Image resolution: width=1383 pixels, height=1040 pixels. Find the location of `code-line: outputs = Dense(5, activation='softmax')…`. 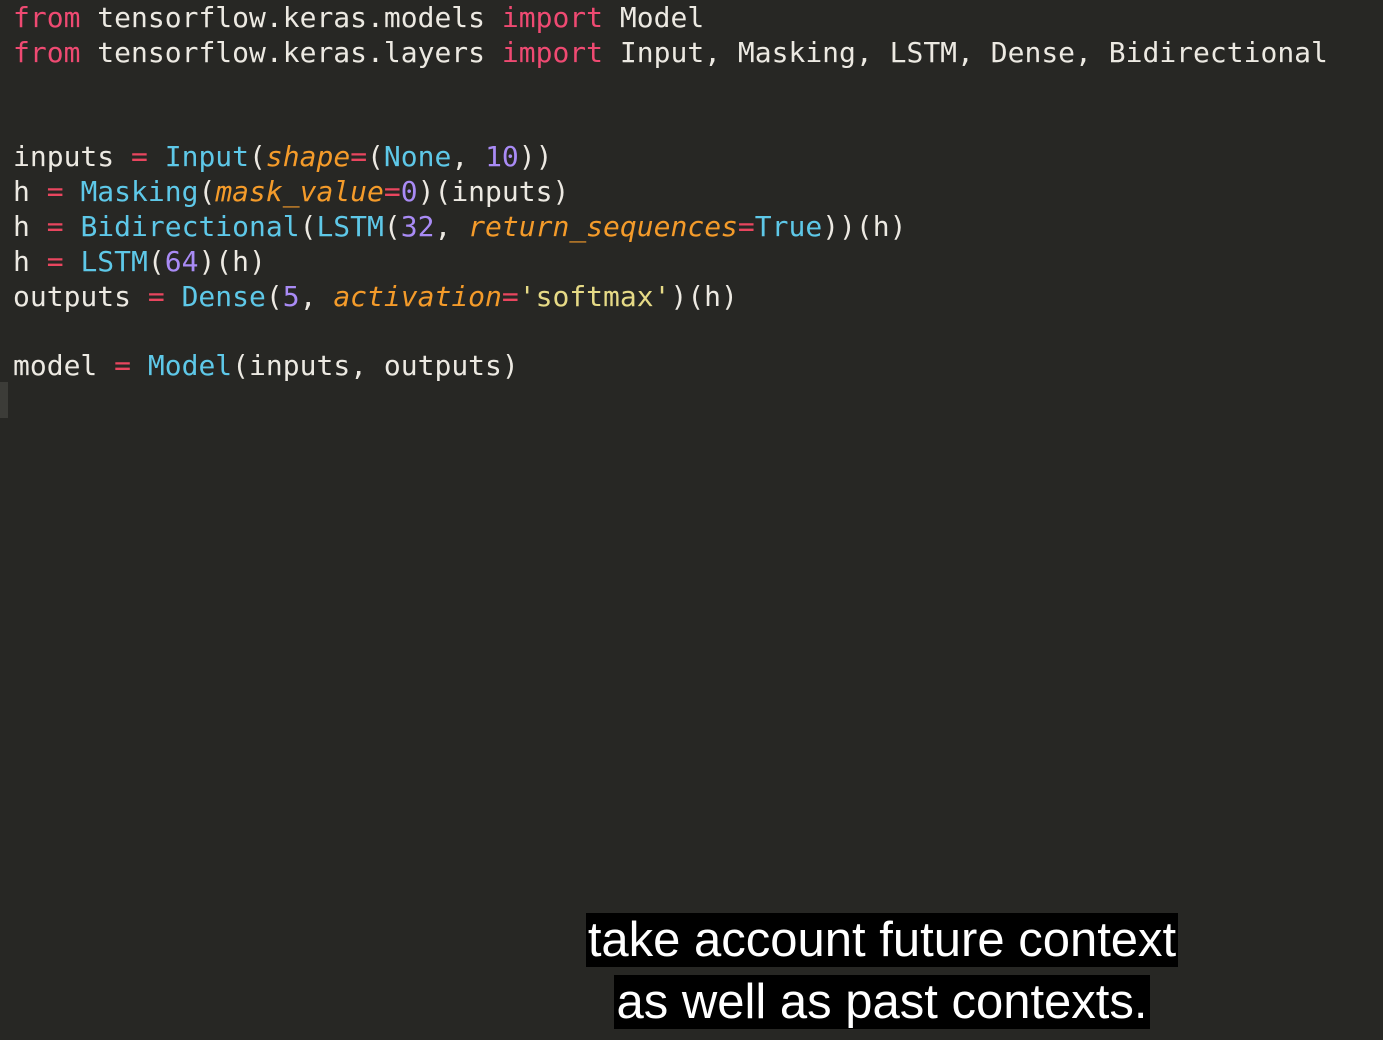

code-line: outputs = Dense(5, activation='softmax')… is located at coordinates (375, 296).